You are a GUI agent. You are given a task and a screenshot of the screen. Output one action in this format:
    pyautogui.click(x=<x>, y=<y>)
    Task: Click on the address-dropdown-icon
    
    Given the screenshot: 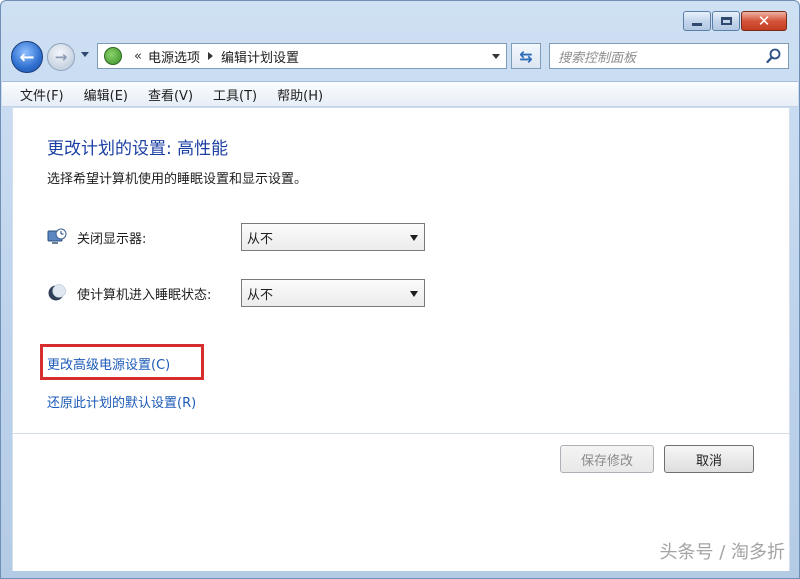 What is the action you would take?
    pyautogui.click(x=496, y=56)
    